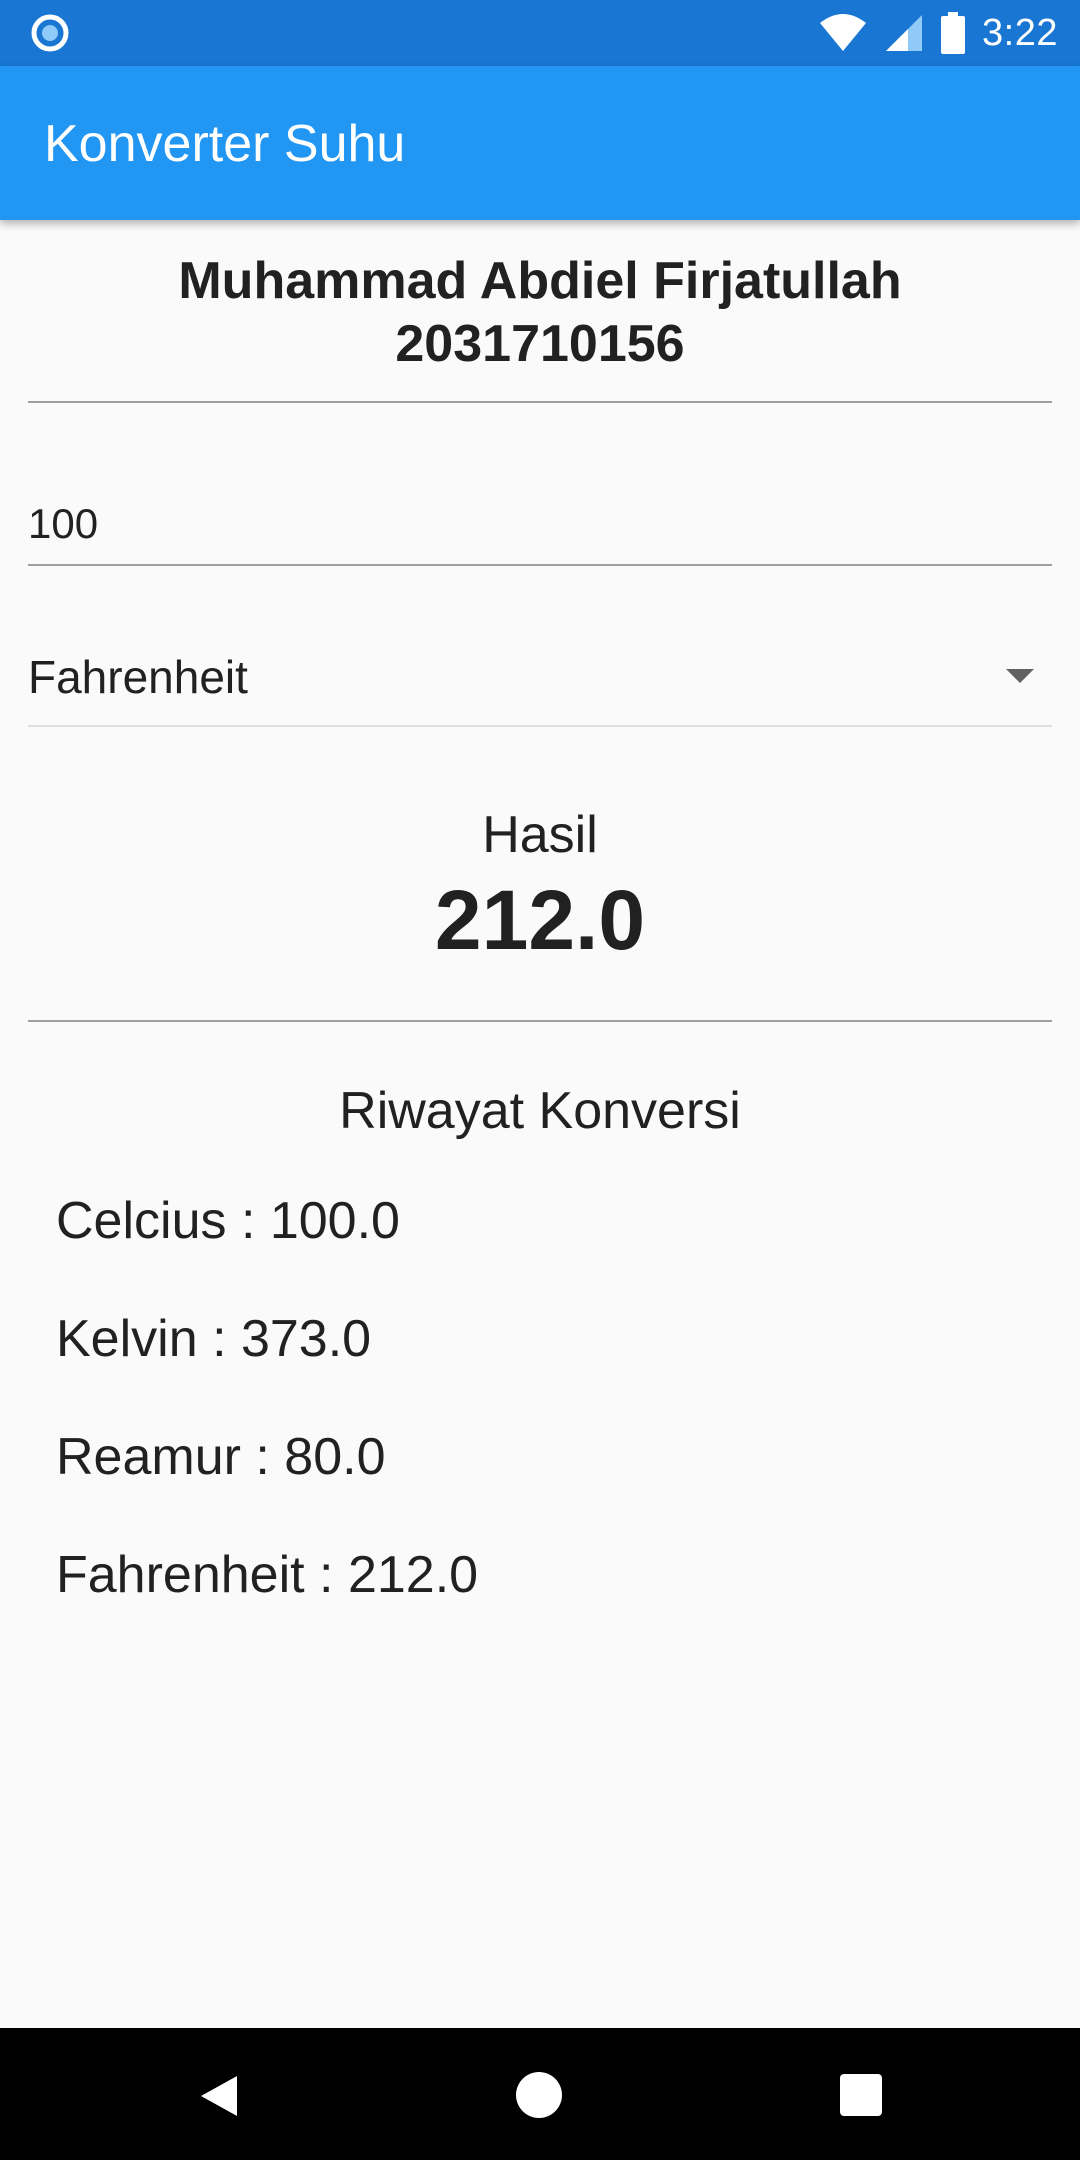 Image resolution: width=1080 pixels, height=2160 pixels. What do you see at coordinates (540, 1111) in the screenshot?
I see `history-title: Riwayat Konversi` at bounding box center [540, 1111].